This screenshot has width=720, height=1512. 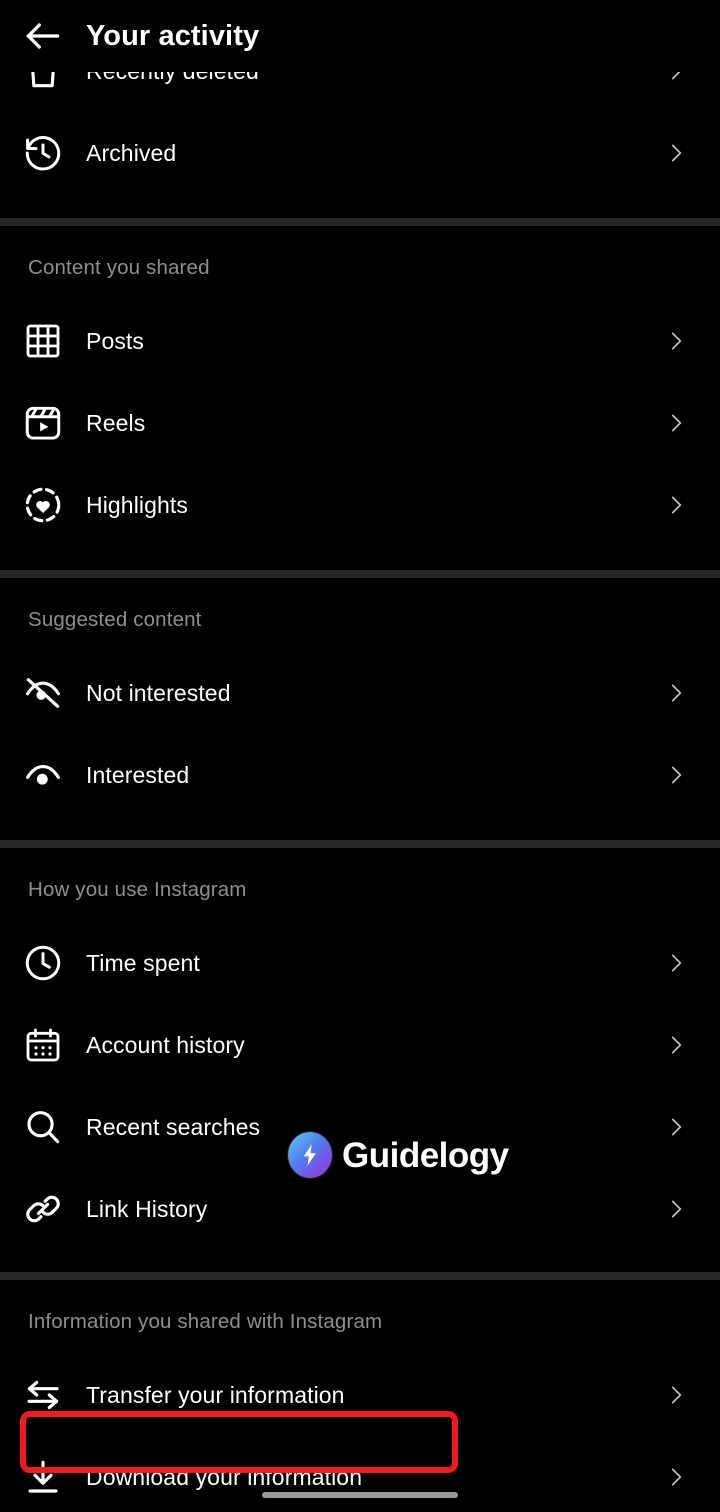 I want to click on row-label: Account history, so click(x=165, y=1044).